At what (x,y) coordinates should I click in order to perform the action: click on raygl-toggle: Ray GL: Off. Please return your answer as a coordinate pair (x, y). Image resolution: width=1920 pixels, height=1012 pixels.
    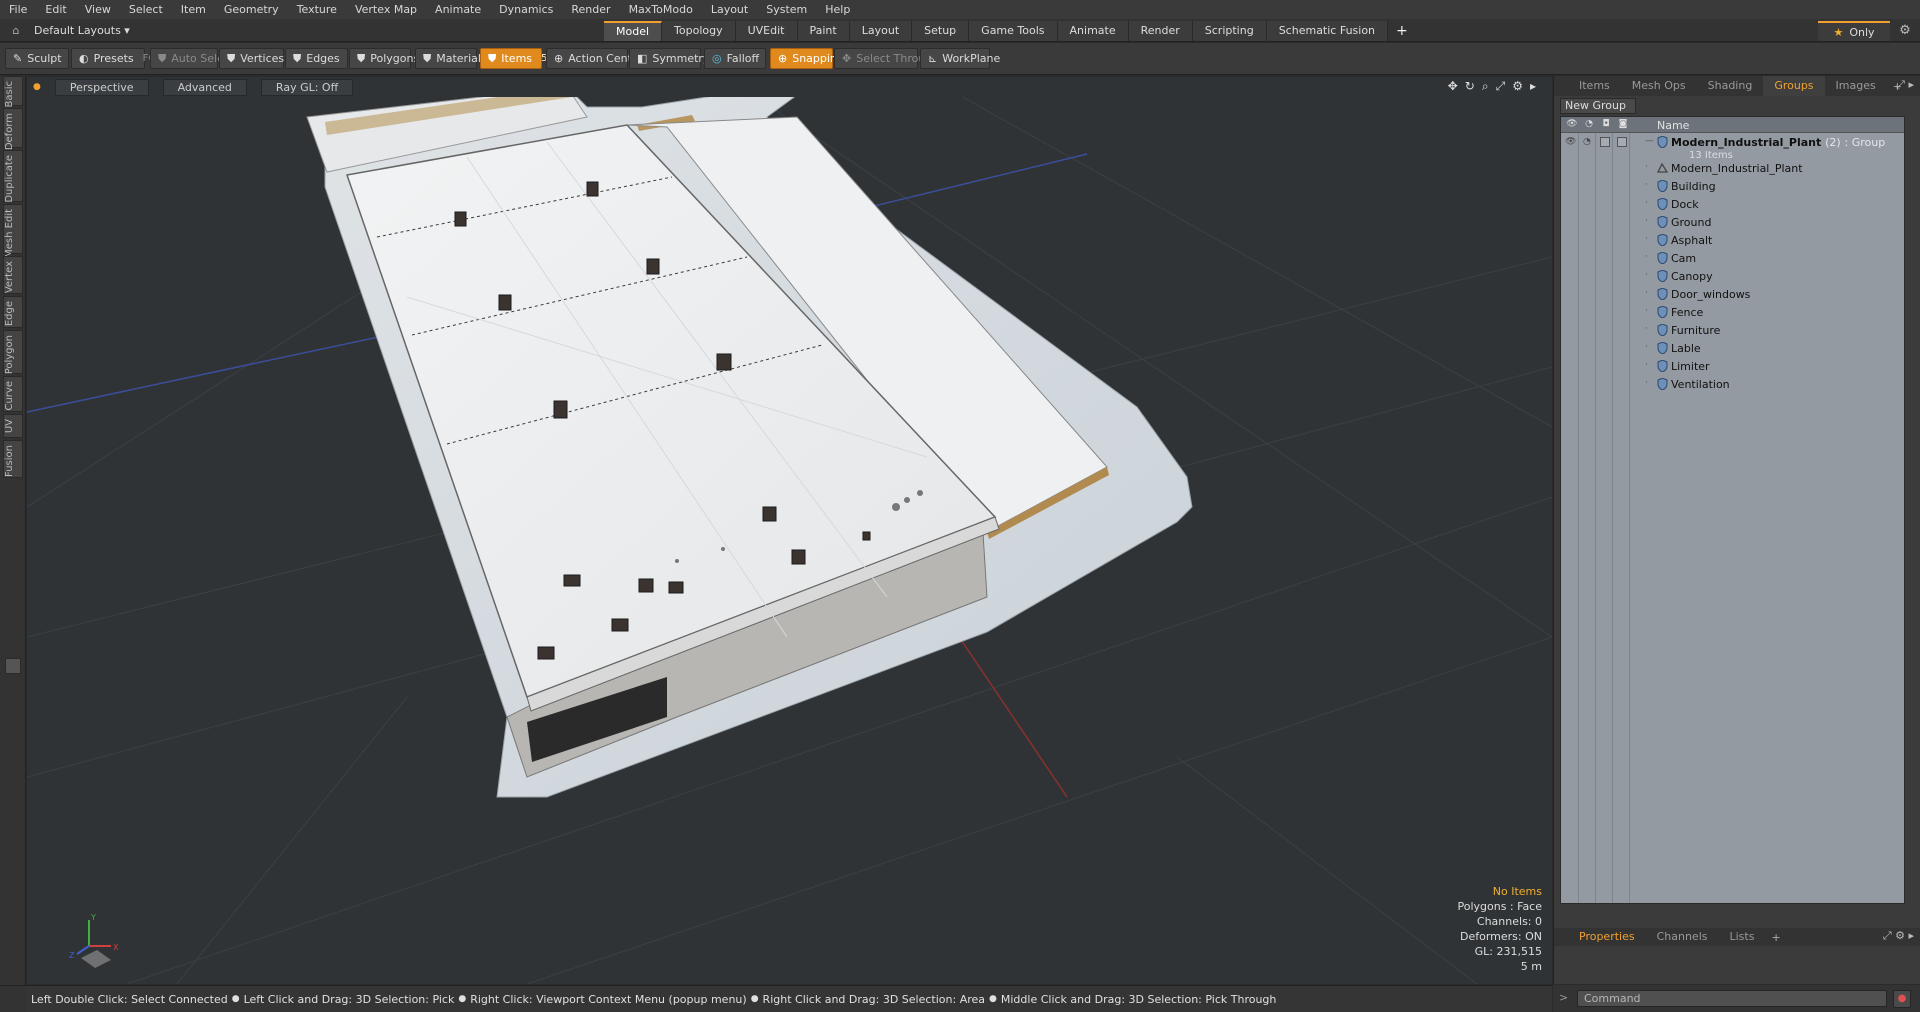
    Looking at the image, I should click on (307, 87).